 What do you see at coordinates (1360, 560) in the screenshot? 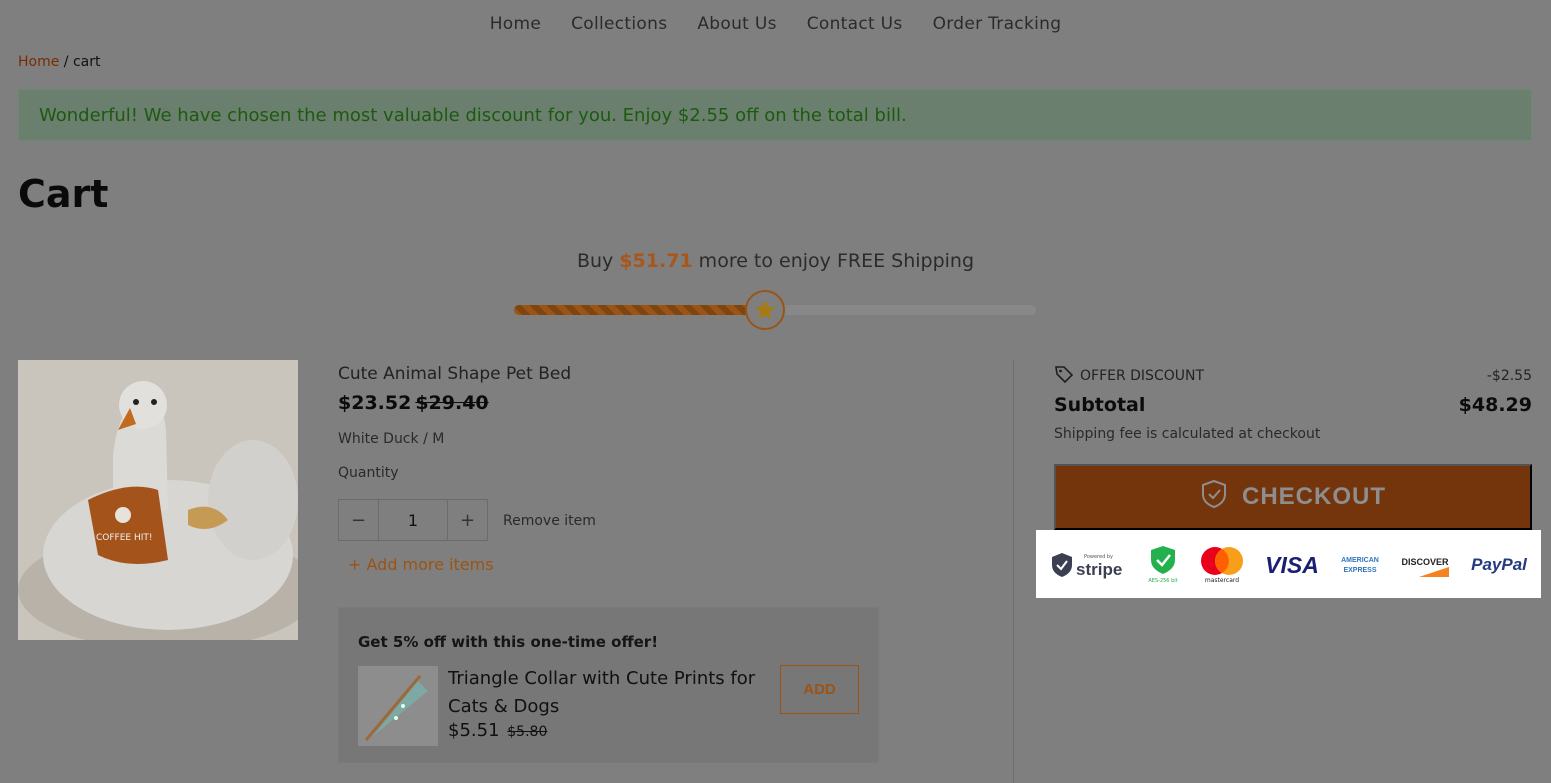
I see `amex-text-1: AMERICAN` at bounding box center [1360, 560].